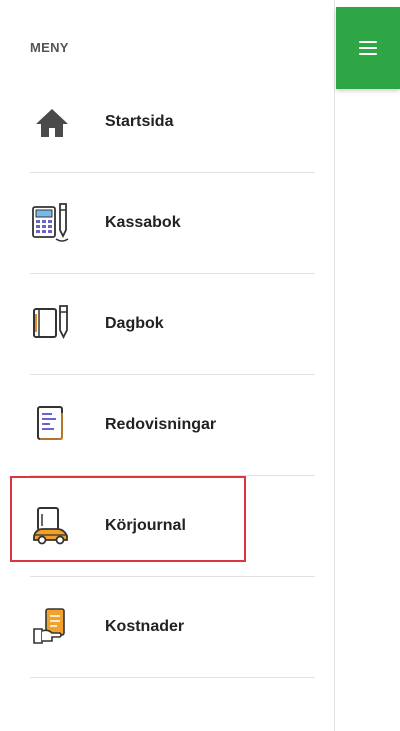  What do you see at coordinates (143, 222) in the screenshot?
I see `menu-item-label: Kassabok` at bounding box center [143, 222].